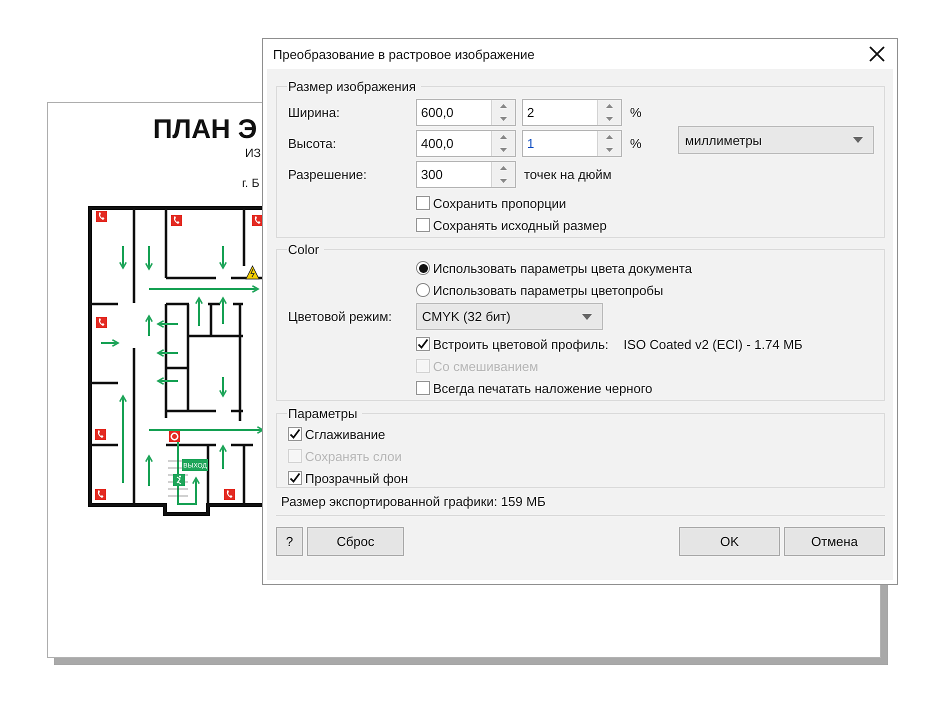 The height and width of the screenshot is (713, 933). I want to click on radio-label: Использовать параметры цветопробы, so click(548, 290).